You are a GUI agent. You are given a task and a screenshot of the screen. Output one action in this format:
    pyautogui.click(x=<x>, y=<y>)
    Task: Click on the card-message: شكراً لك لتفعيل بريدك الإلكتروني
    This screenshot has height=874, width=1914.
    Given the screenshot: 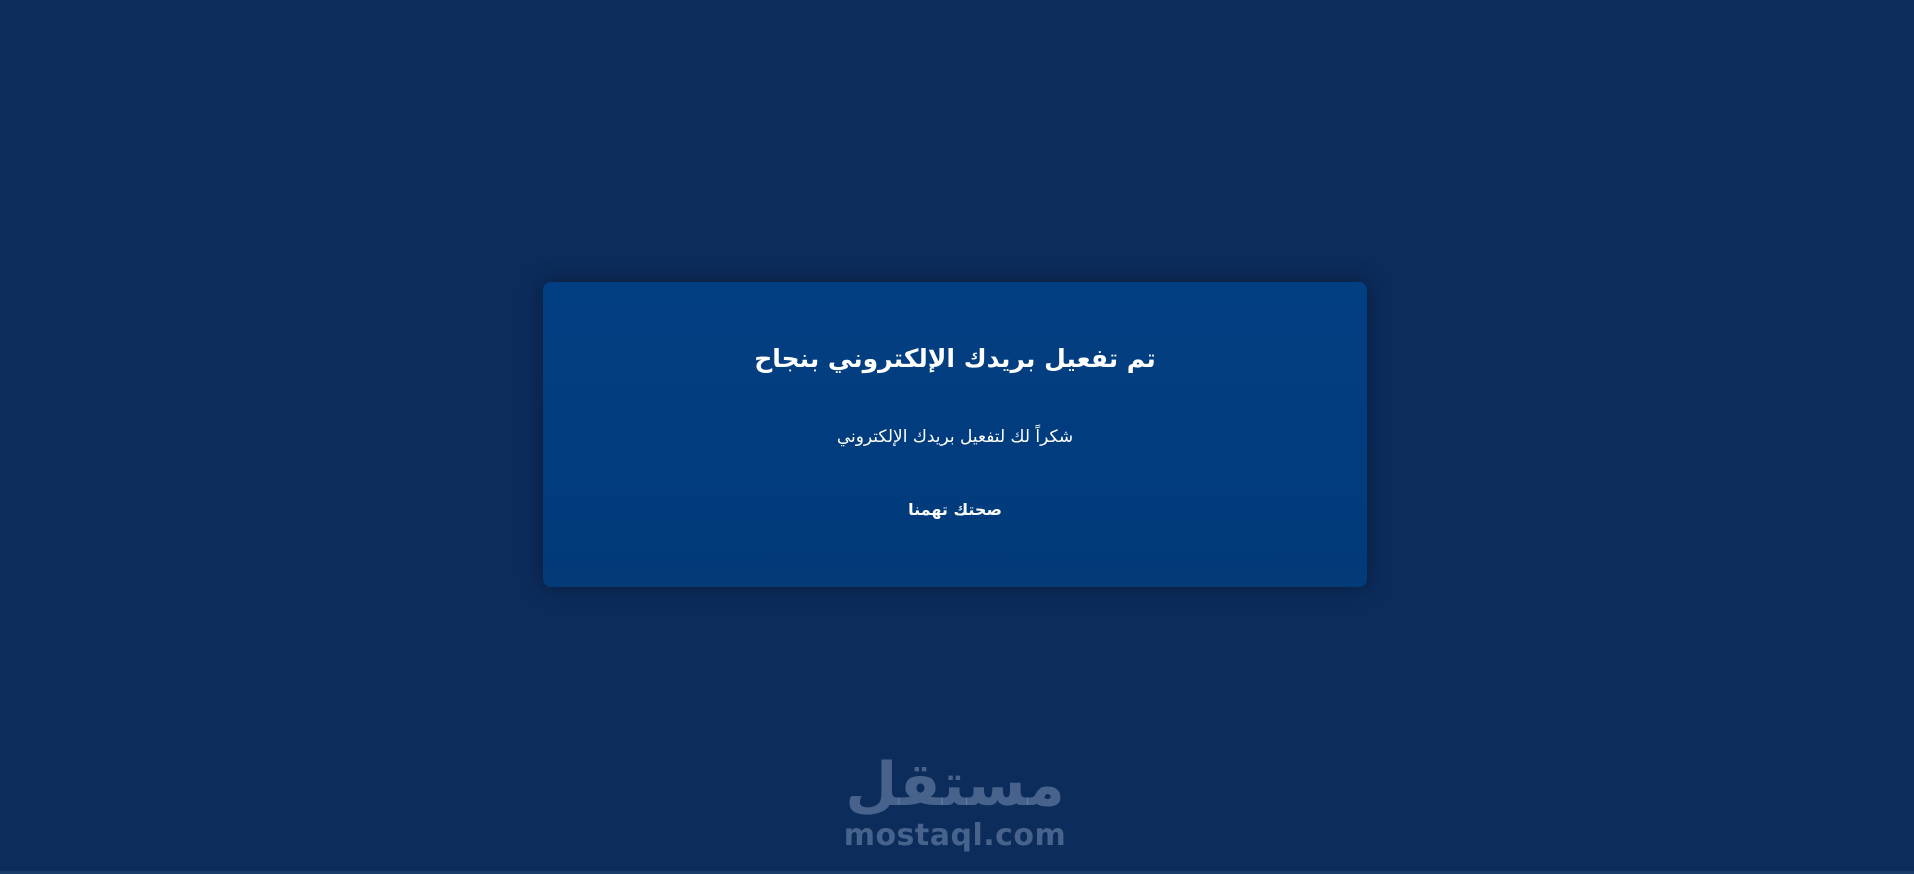 What is the action you would take?
    pyautogui.click(x=955, y=437)
    